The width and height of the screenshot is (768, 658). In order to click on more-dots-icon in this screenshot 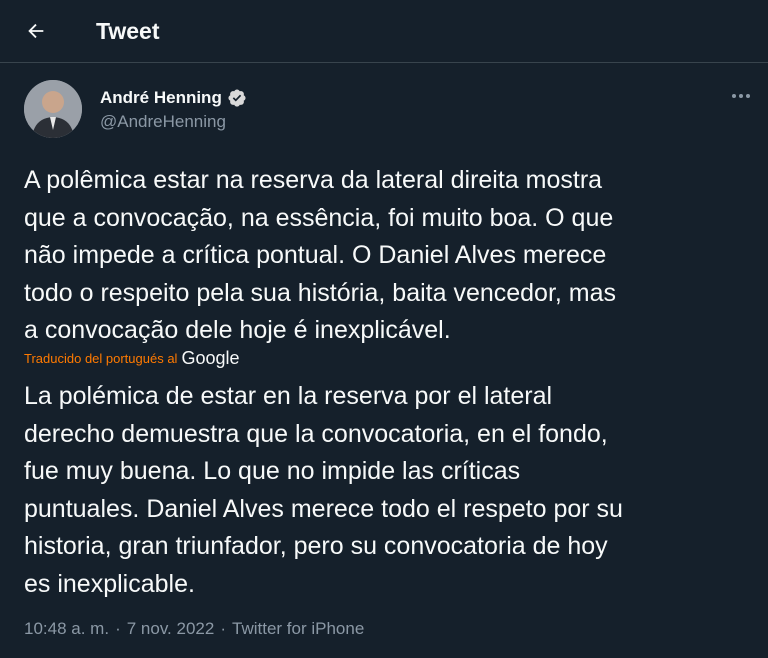, I will do `click(741, 96)`.